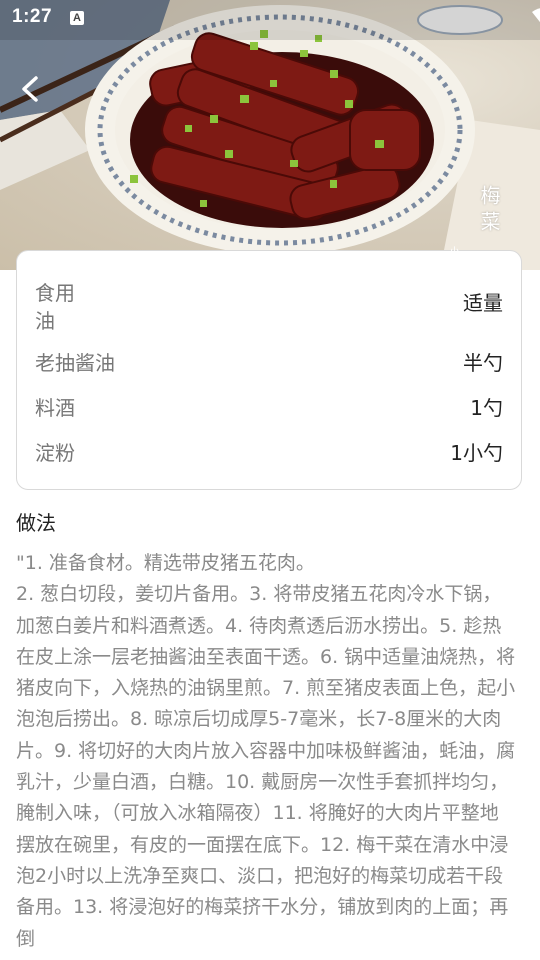 Image resolution: width=540 pixels, height=960 pixels. Describe the element at coordinates (55, 307) in the screenshot. I see `ingredient-name: 食用油` at that location.